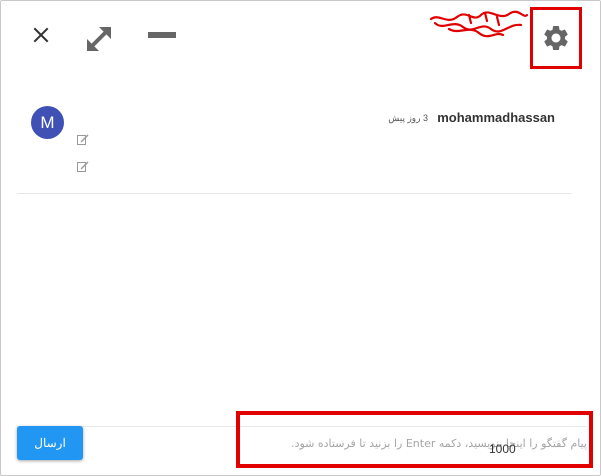  Describe the element at coordinates (408, 118) in the screenshot. I see `message-time: 3 روز پیش` at that location.